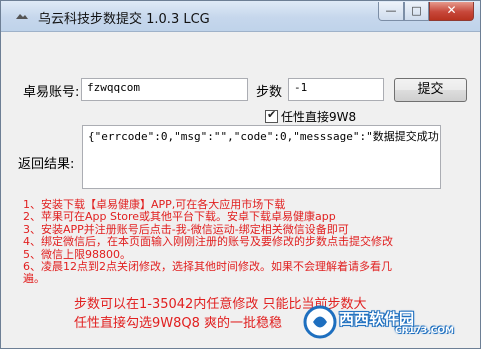 The image size is (481, 349). What do you see at coordinates (124, 19) in the screenshot?
I see `window-title: 乌云科技步数提交 1.0.3 LCG` at bounding box center [124, 19].